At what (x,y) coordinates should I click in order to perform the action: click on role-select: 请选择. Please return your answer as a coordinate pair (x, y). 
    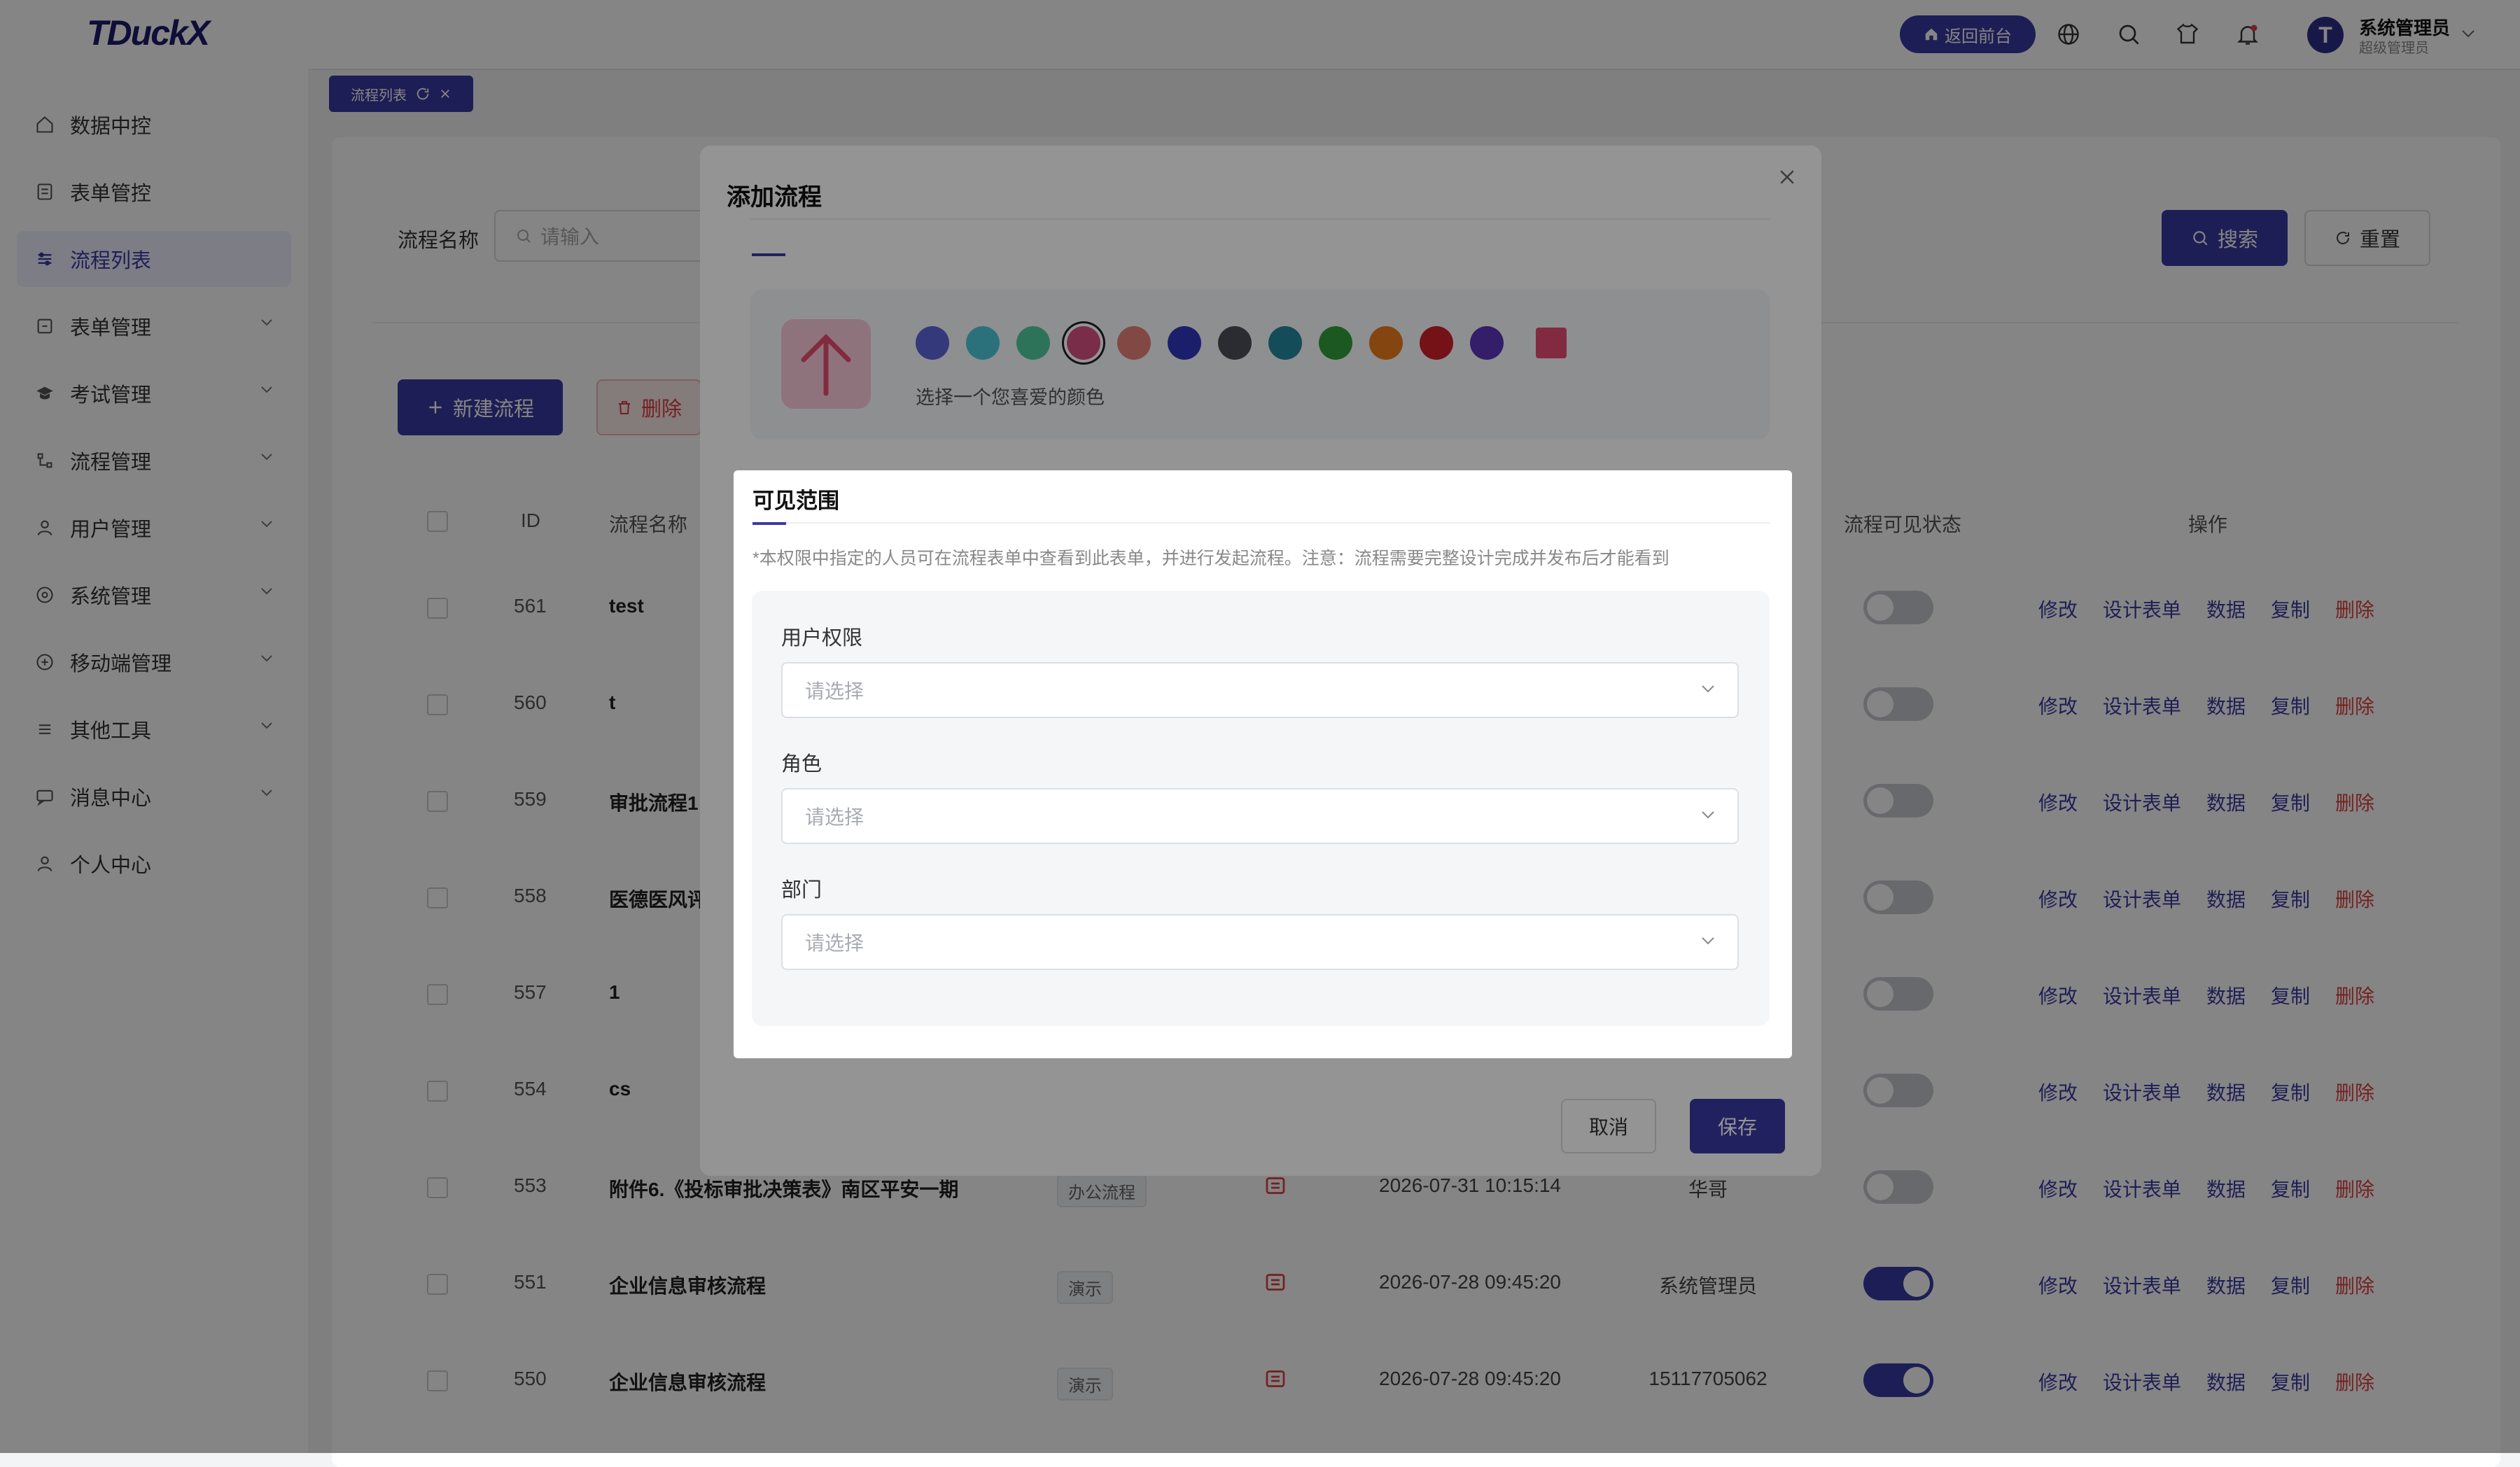
    Looking at the image, I should click on (1260, 816).